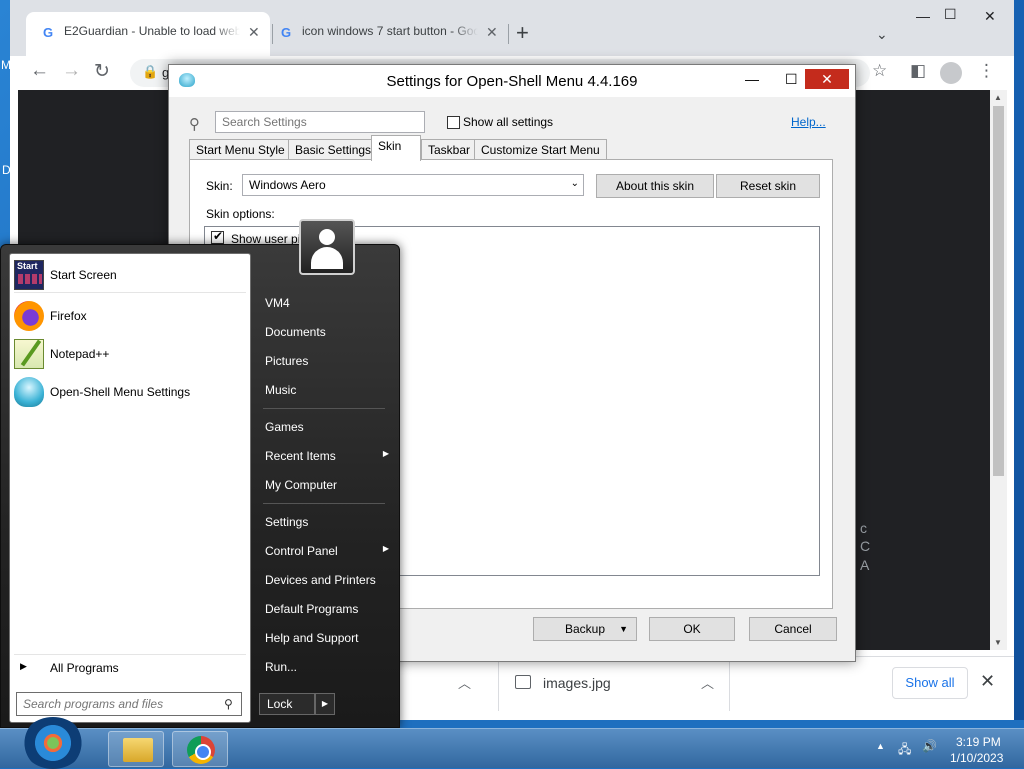  Describe the element at coordinates (83, 275) in the screenshot. I see `start-menu-item-label: Start Screen` at that location.